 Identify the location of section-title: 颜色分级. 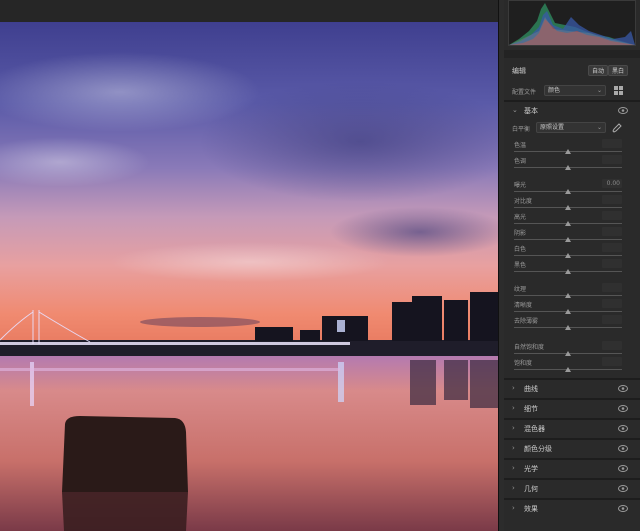
(538, 449).